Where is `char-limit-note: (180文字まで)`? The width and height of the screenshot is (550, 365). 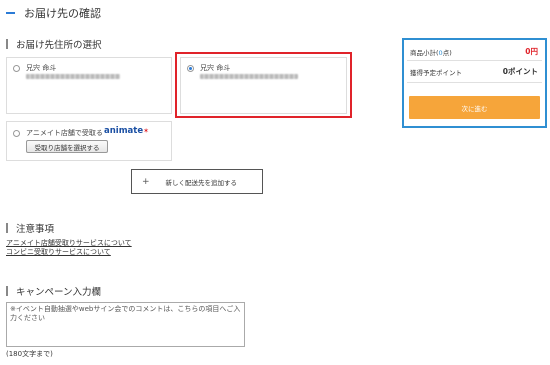
char-limit-note: (180文字まで) is located at coordinates (29, 354).